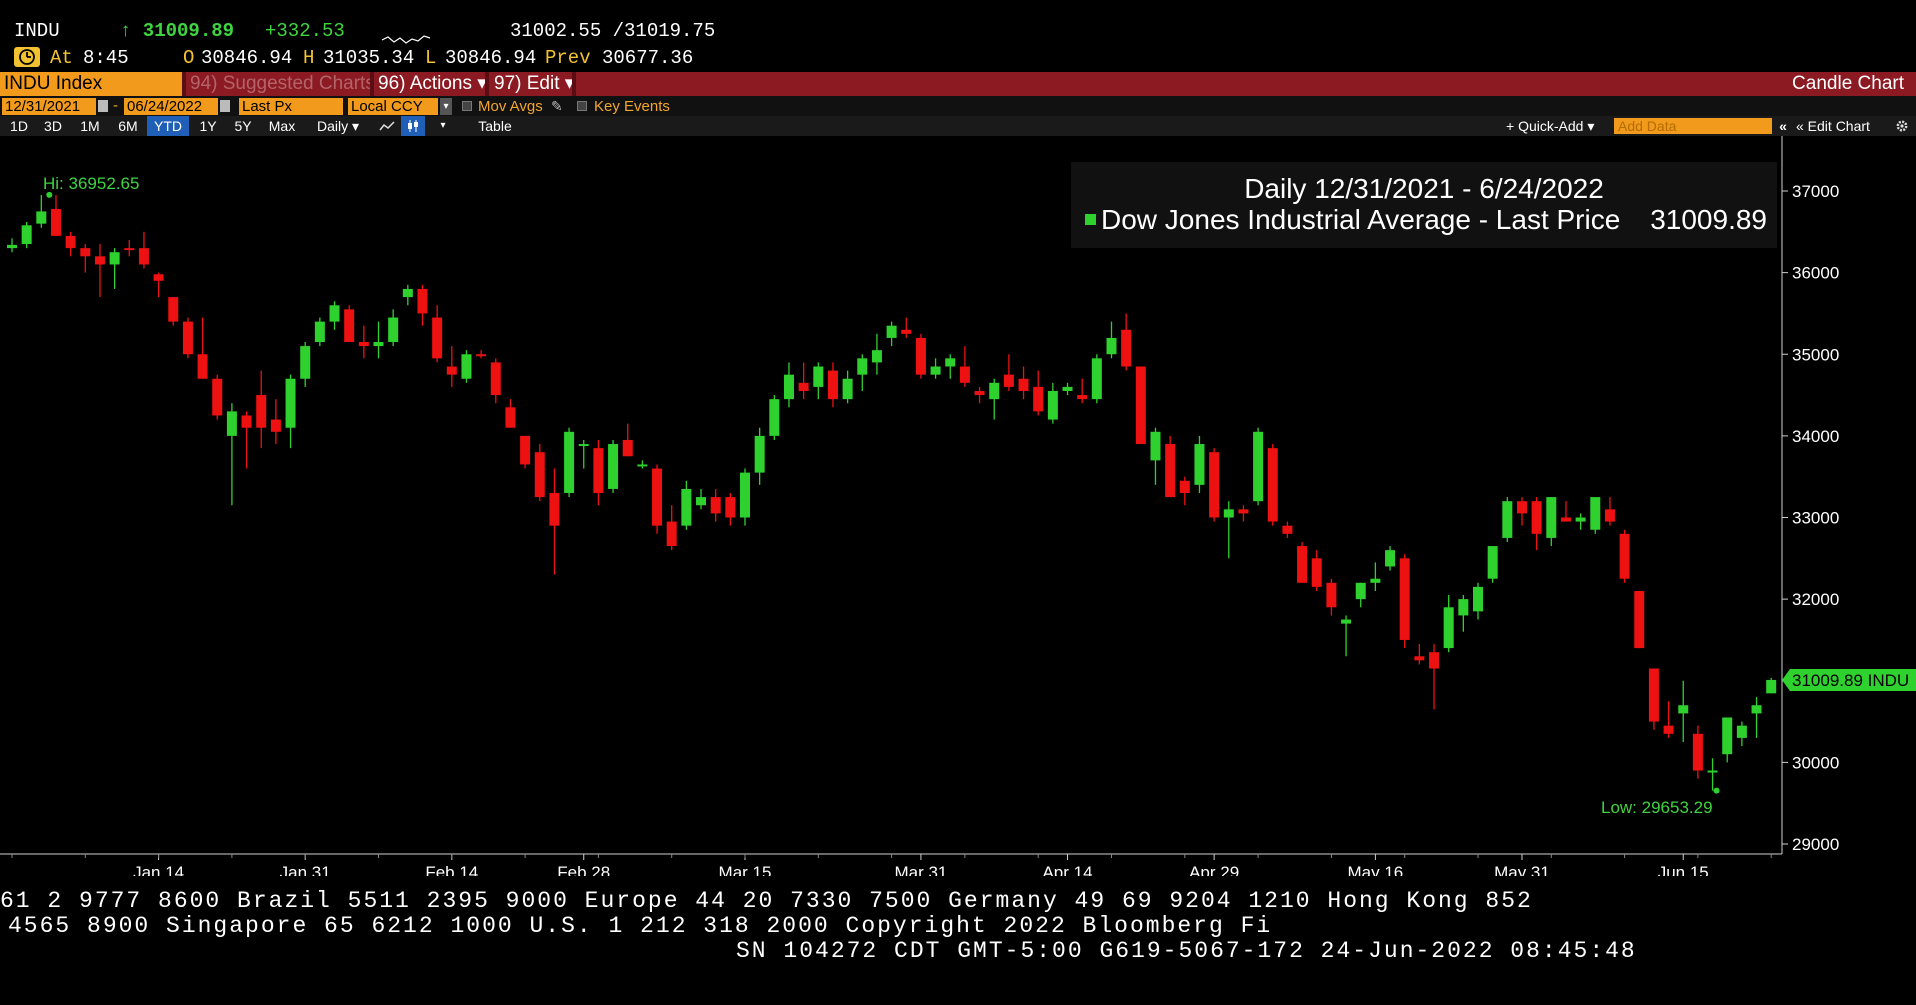 Image resolution: width=1916 pixels, height=1005 pixels. What do you see at coordinates (91, 183) in the screenshot?
I see `hi-annotation: Hi: 36952.65` at bounding box center [91, 183].